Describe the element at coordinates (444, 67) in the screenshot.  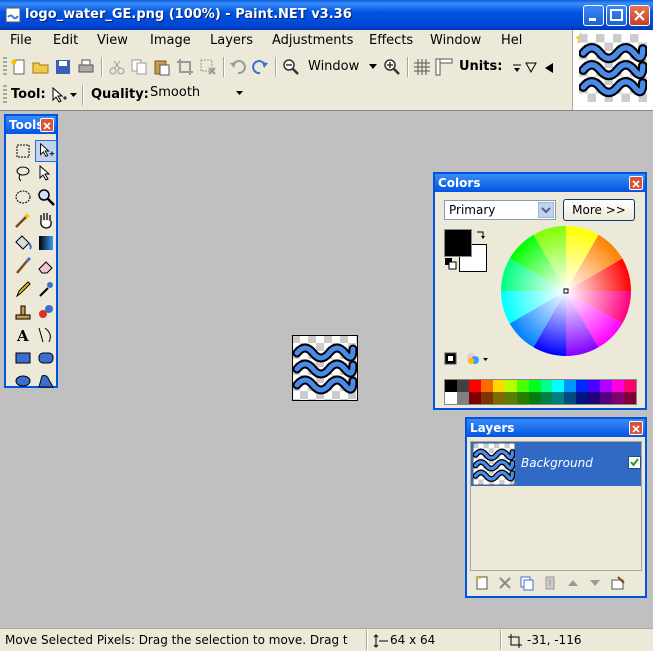
I see `rulers-icon` at that location.